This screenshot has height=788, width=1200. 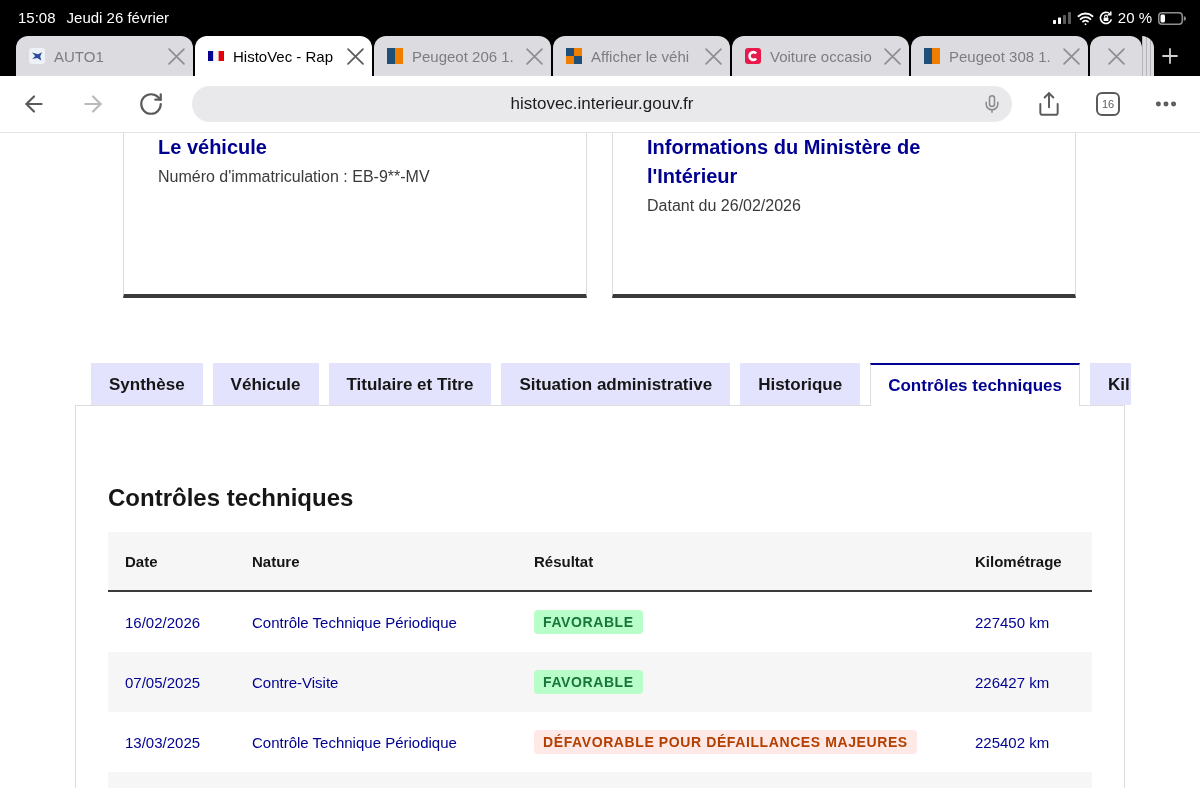 I want to click on table-cell-text: Contre-Visite, so click(x=295, y=682).